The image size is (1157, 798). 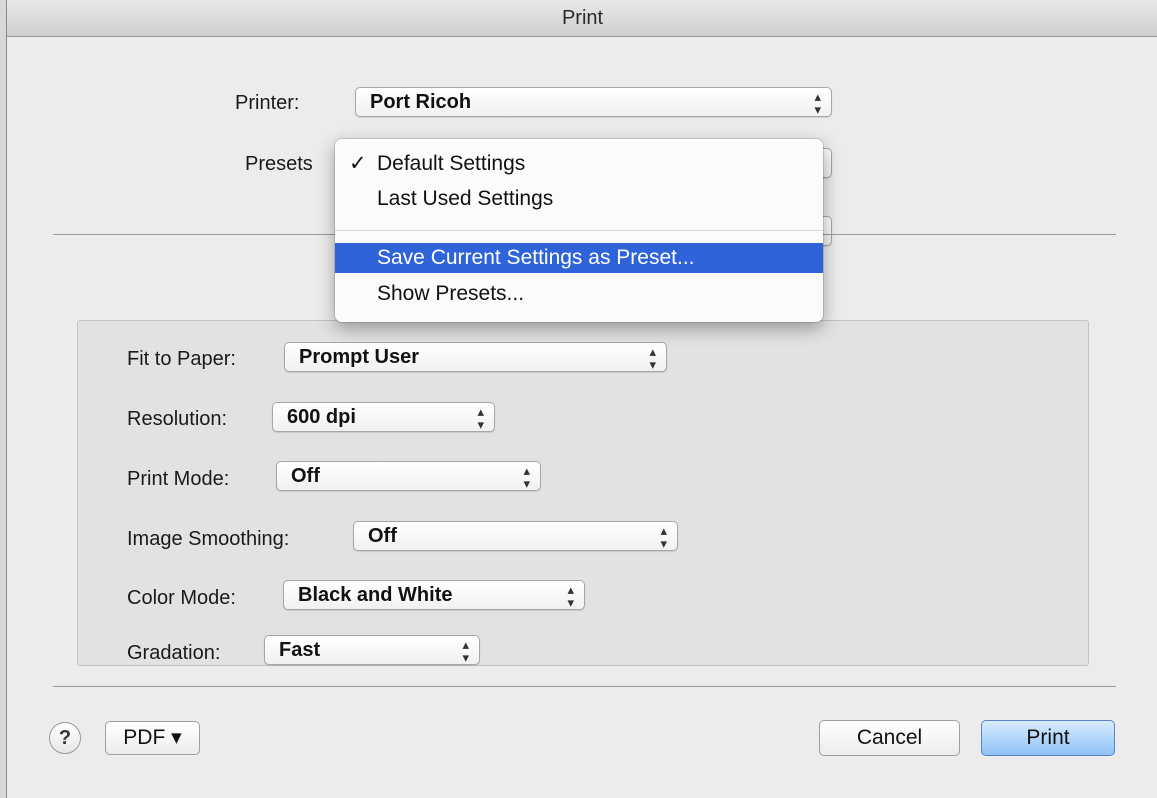 What do you see at coordinates (593, 102) in the screenshot?
I see `printer-popup: Port Ricoh ▴ ▾` at bounding box center [593, 102].